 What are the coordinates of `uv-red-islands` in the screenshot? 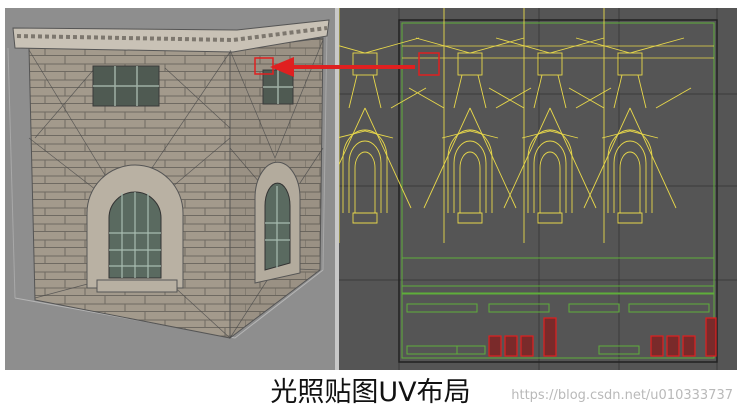 It's located at (602, 337).